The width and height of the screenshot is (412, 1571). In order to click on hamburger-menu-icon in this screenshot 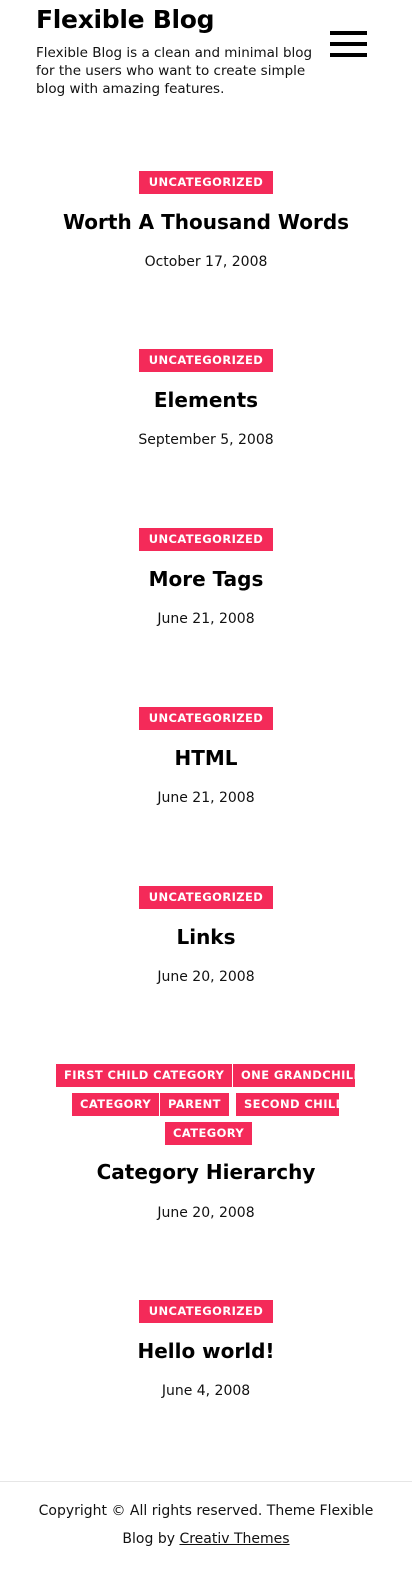, I will do `click(348, 44)`.